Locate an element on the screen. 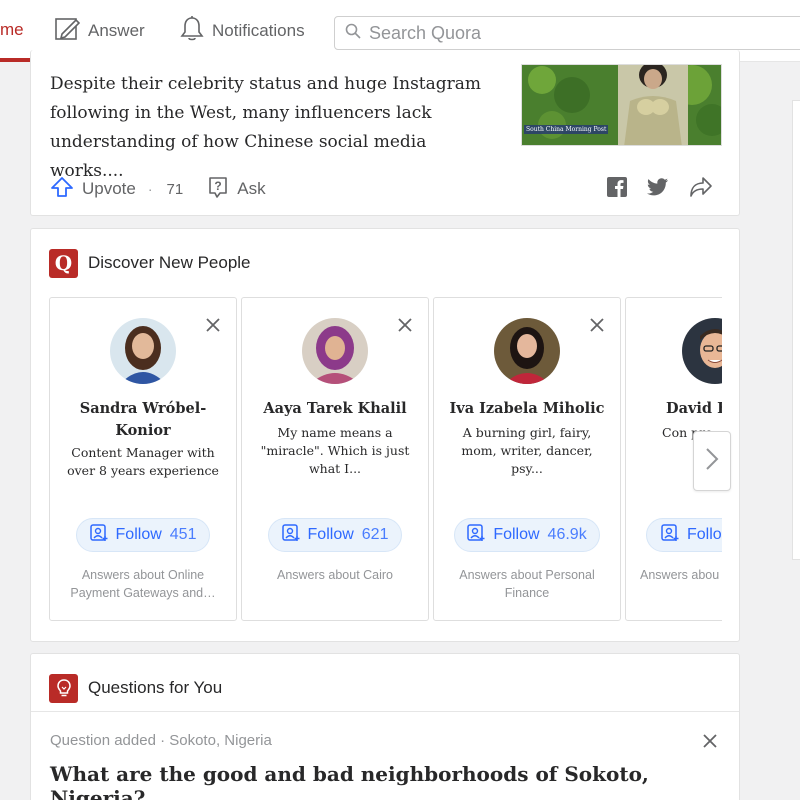  story-actions: Upvote · 71 ? Ask is located at coordinates (158, 189).